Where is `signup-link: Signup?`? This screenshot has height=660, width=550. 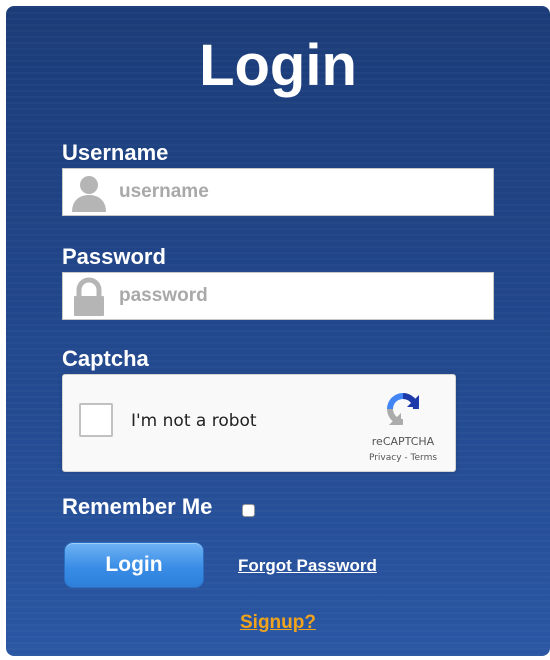 signup-link: Signup? is located at coordinates (278, 623).